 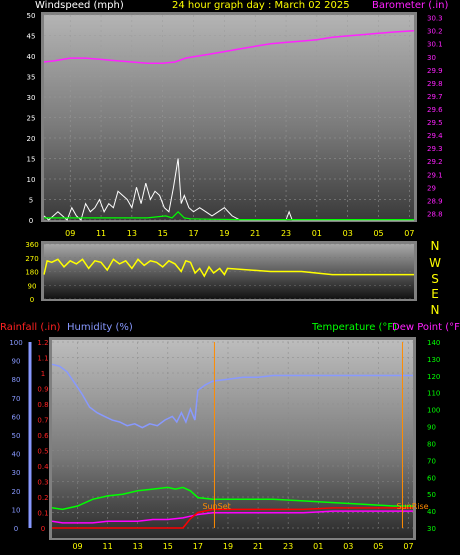 What do you see at coordinates (16, 510) in the screenshot?
I see `humidity-tick-label: 10` at bounding box center [16, 510].